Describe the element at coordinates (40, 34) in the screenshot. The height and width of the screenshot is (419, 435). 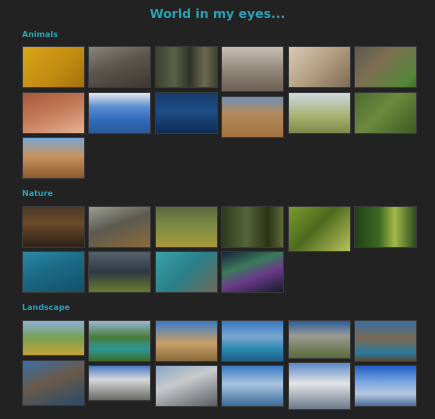
I see `section-heading-animals: Animals` at that location.